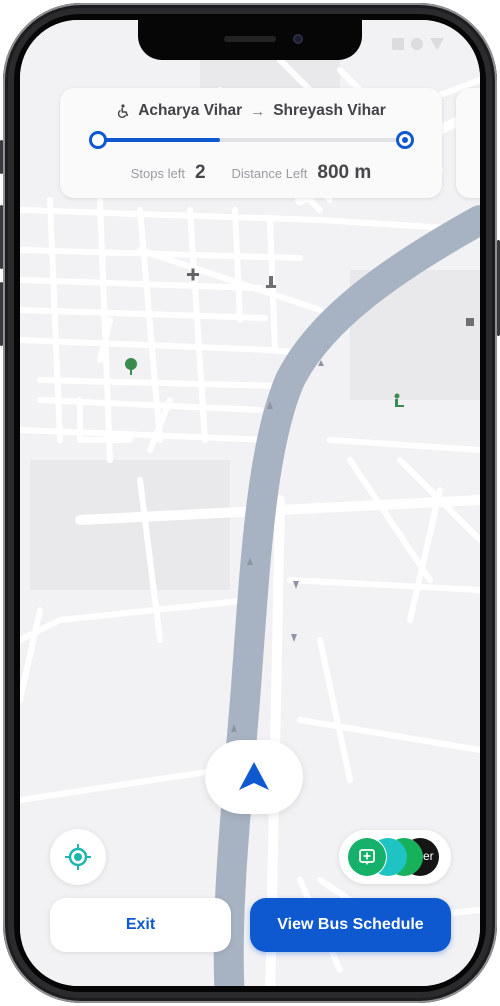  I want to click on route-header: Acharya Vihar → Shreyash Vihar, so click(251, 111).